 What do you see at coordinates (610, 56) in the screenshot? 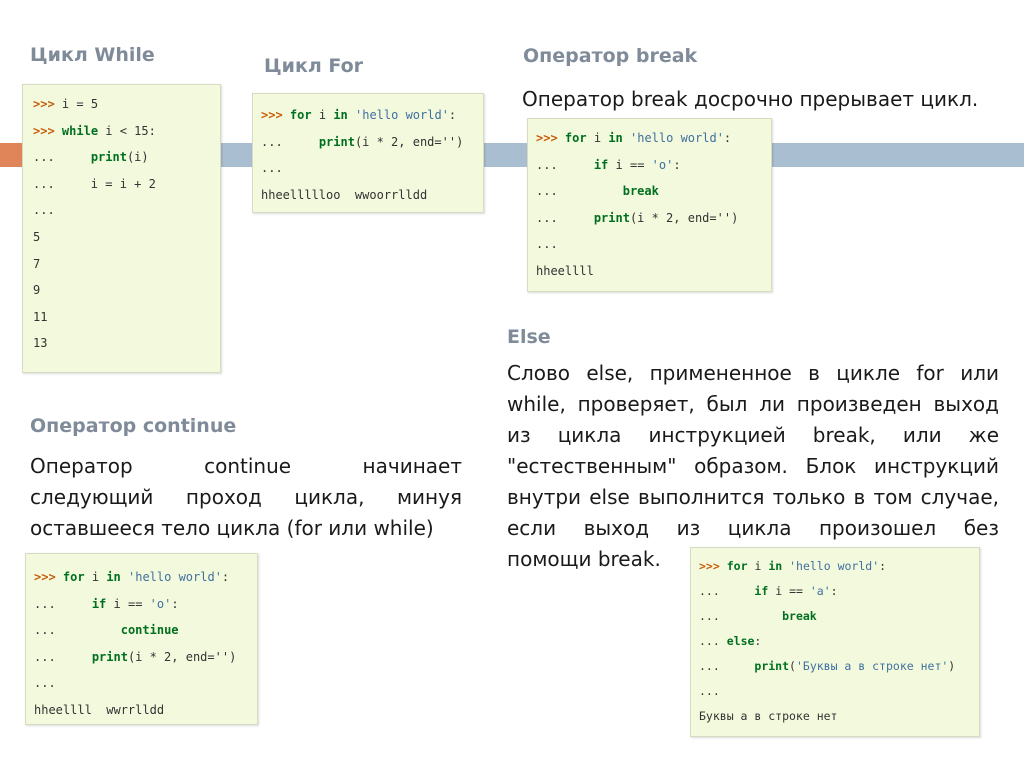
I see `heading-break: Оператор break` at bounding box center [610, 56].